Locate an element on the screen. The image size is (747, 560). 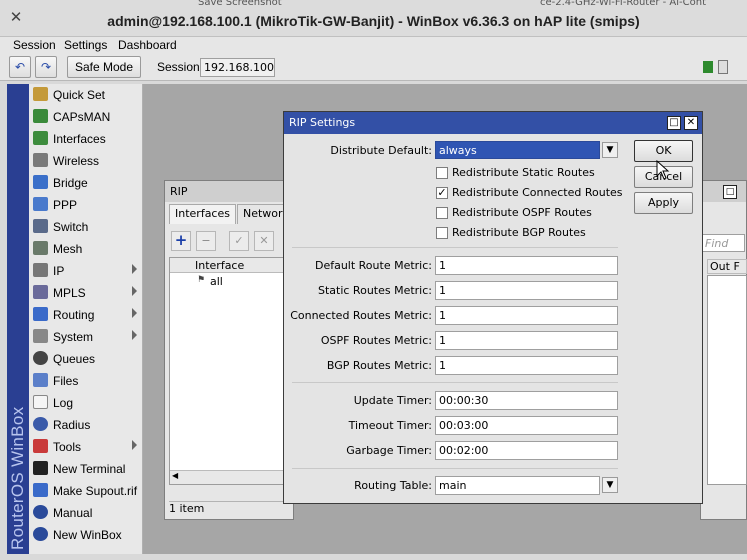
distribute-default-label: Distribute Default: is located at coordinates (381, 150).